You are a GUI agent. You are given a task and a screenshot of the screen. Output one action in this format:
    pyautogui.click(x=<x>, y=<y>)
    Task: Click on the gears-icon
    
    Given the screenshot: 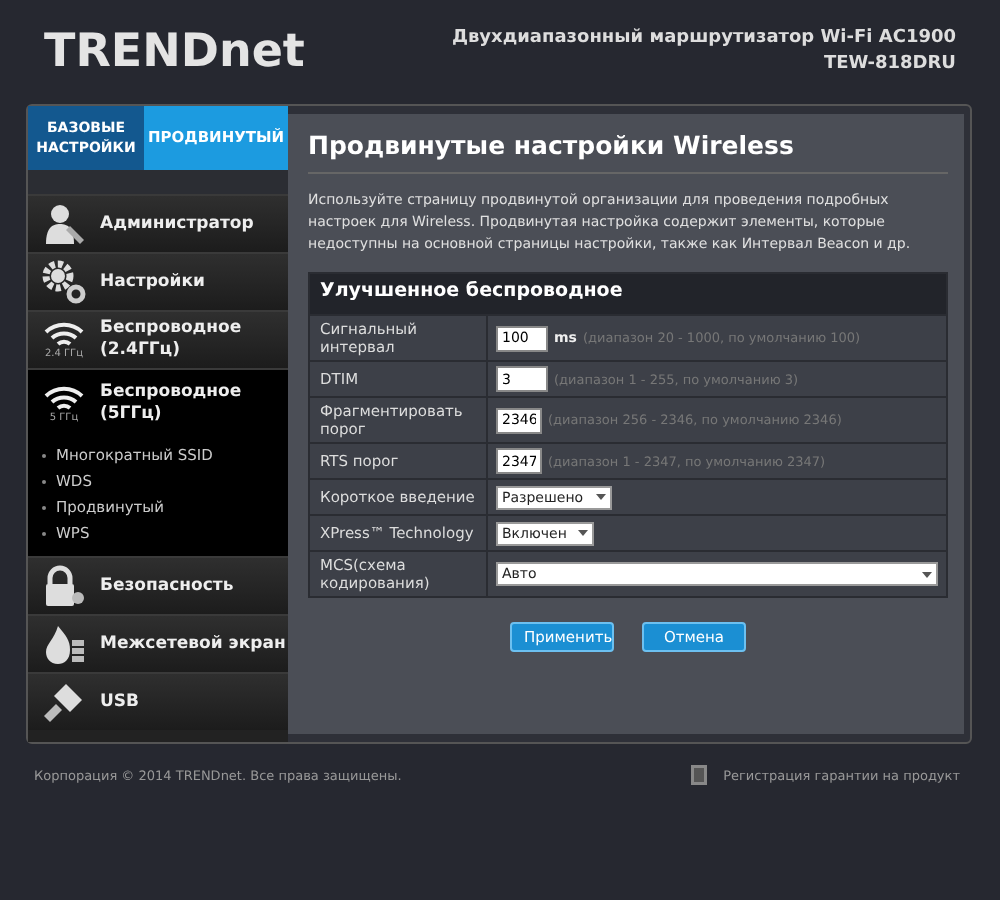 What is the action you would take?
    pyautogui.click(x=64, y=282)
    